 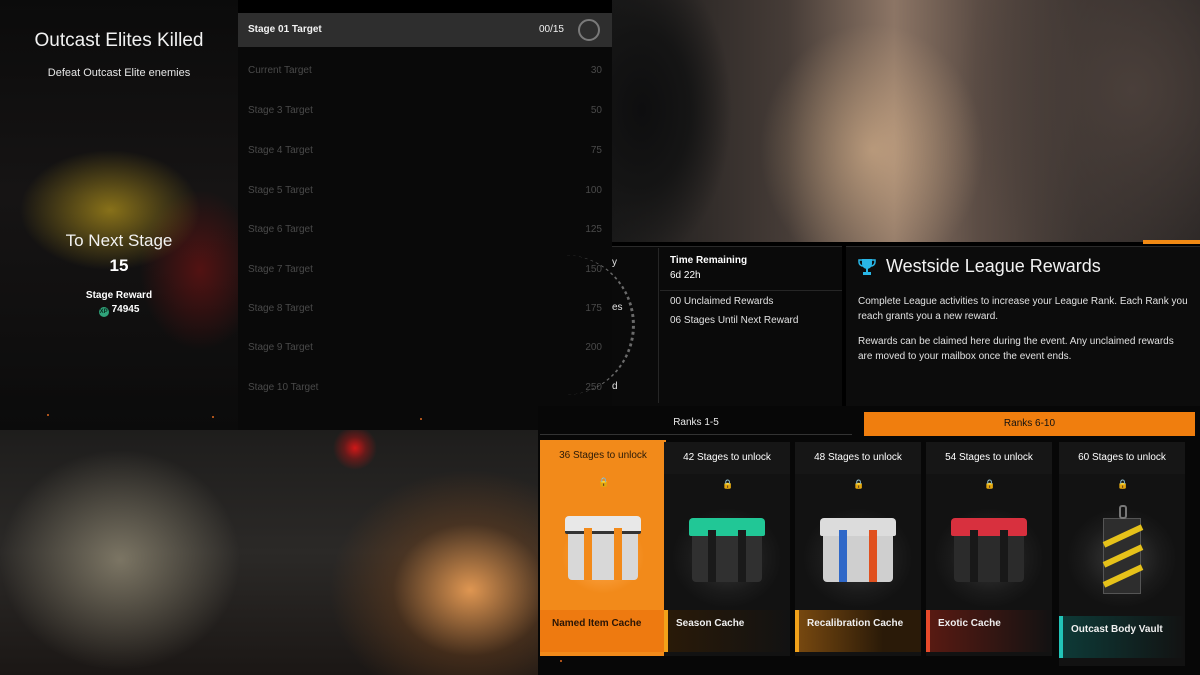 What do you see at coordinates (867, 267) in the screenshot?
I see `trophy-icon` at bounding box center [867, 267].